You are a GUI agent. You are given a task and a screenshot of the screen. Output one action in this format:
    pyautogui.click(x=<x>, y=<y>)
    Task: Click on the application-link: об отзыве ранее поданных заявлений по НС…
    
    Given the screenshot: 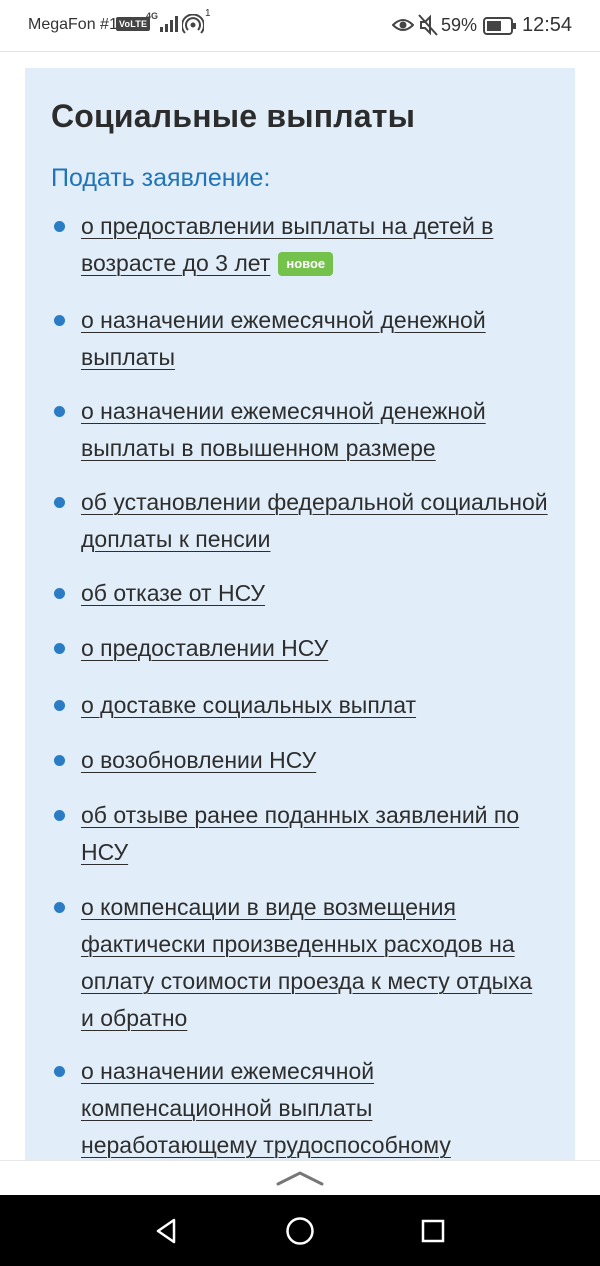 What is the action you would take?
    pyautogui.click(x=316, y=834)
    